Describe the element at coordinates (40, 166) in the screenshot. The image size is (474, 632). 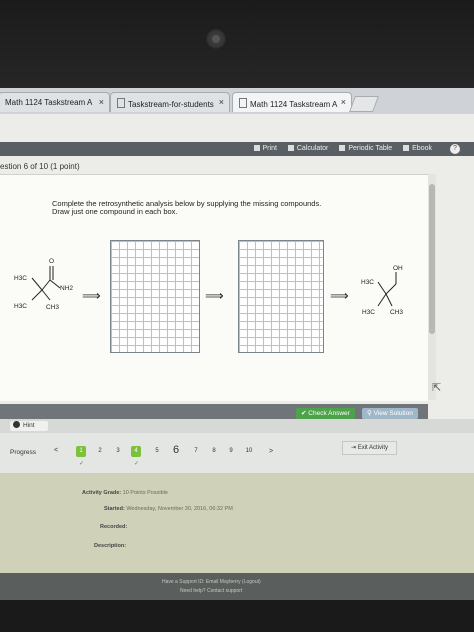
I see `question-title: estion 6 of 10 (1 point)` at that location.